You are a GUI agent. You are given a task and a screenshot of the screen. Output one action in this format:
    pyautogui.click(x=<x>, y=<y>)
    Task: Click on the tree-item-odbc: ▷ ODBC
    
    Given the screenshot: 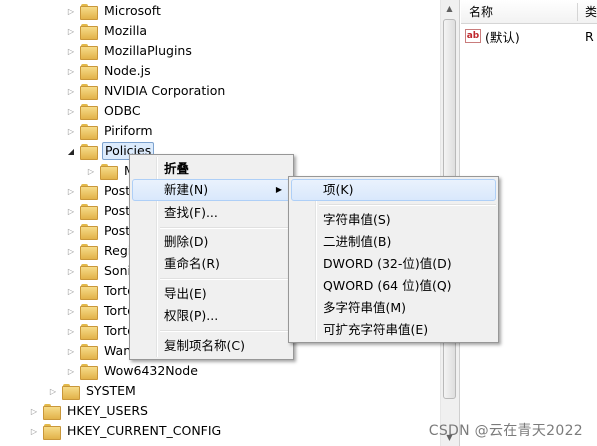 What is the action you would take?
    pyautogui.click(x=104, y=111)
    